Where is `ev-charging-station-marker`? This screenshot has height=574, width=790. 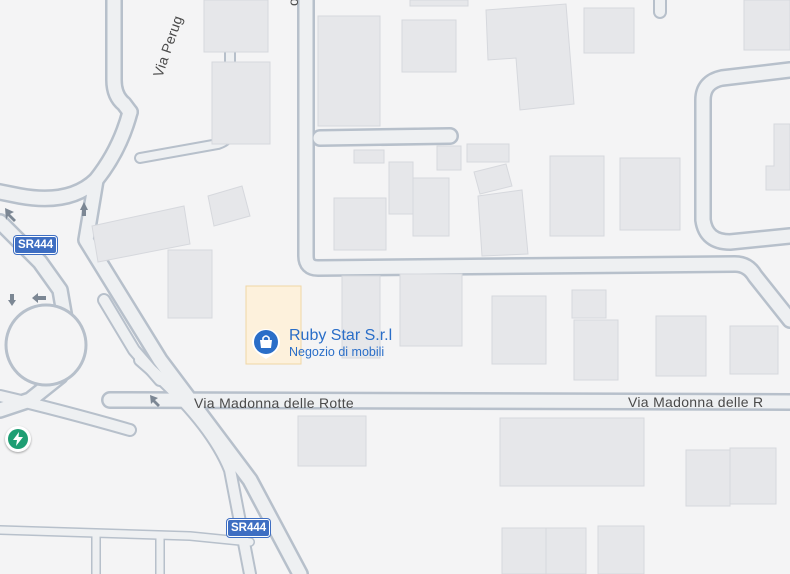
ev-charging-station-marker is located at coordinates (18, 439).